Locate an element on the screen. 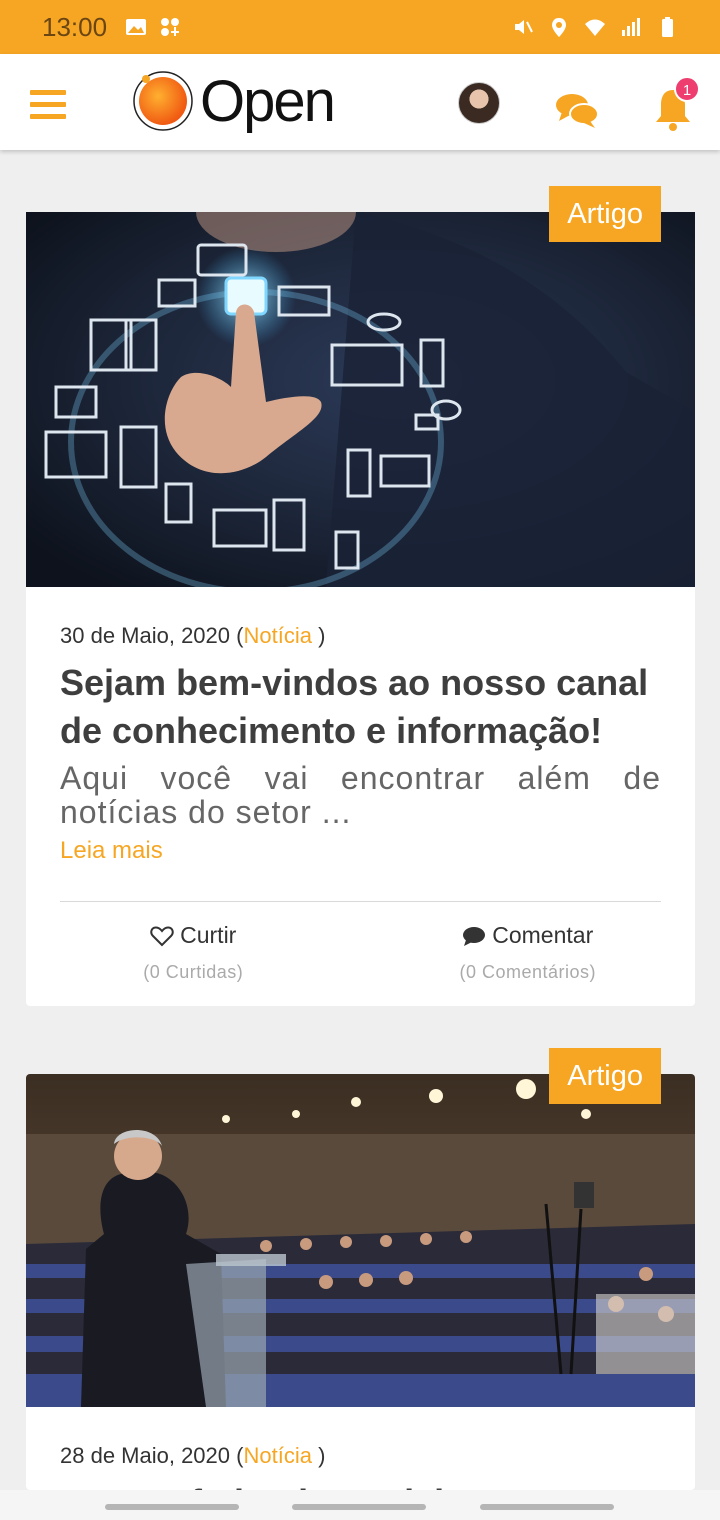  status-time: 13:00 is located at coordinates (75, 26).